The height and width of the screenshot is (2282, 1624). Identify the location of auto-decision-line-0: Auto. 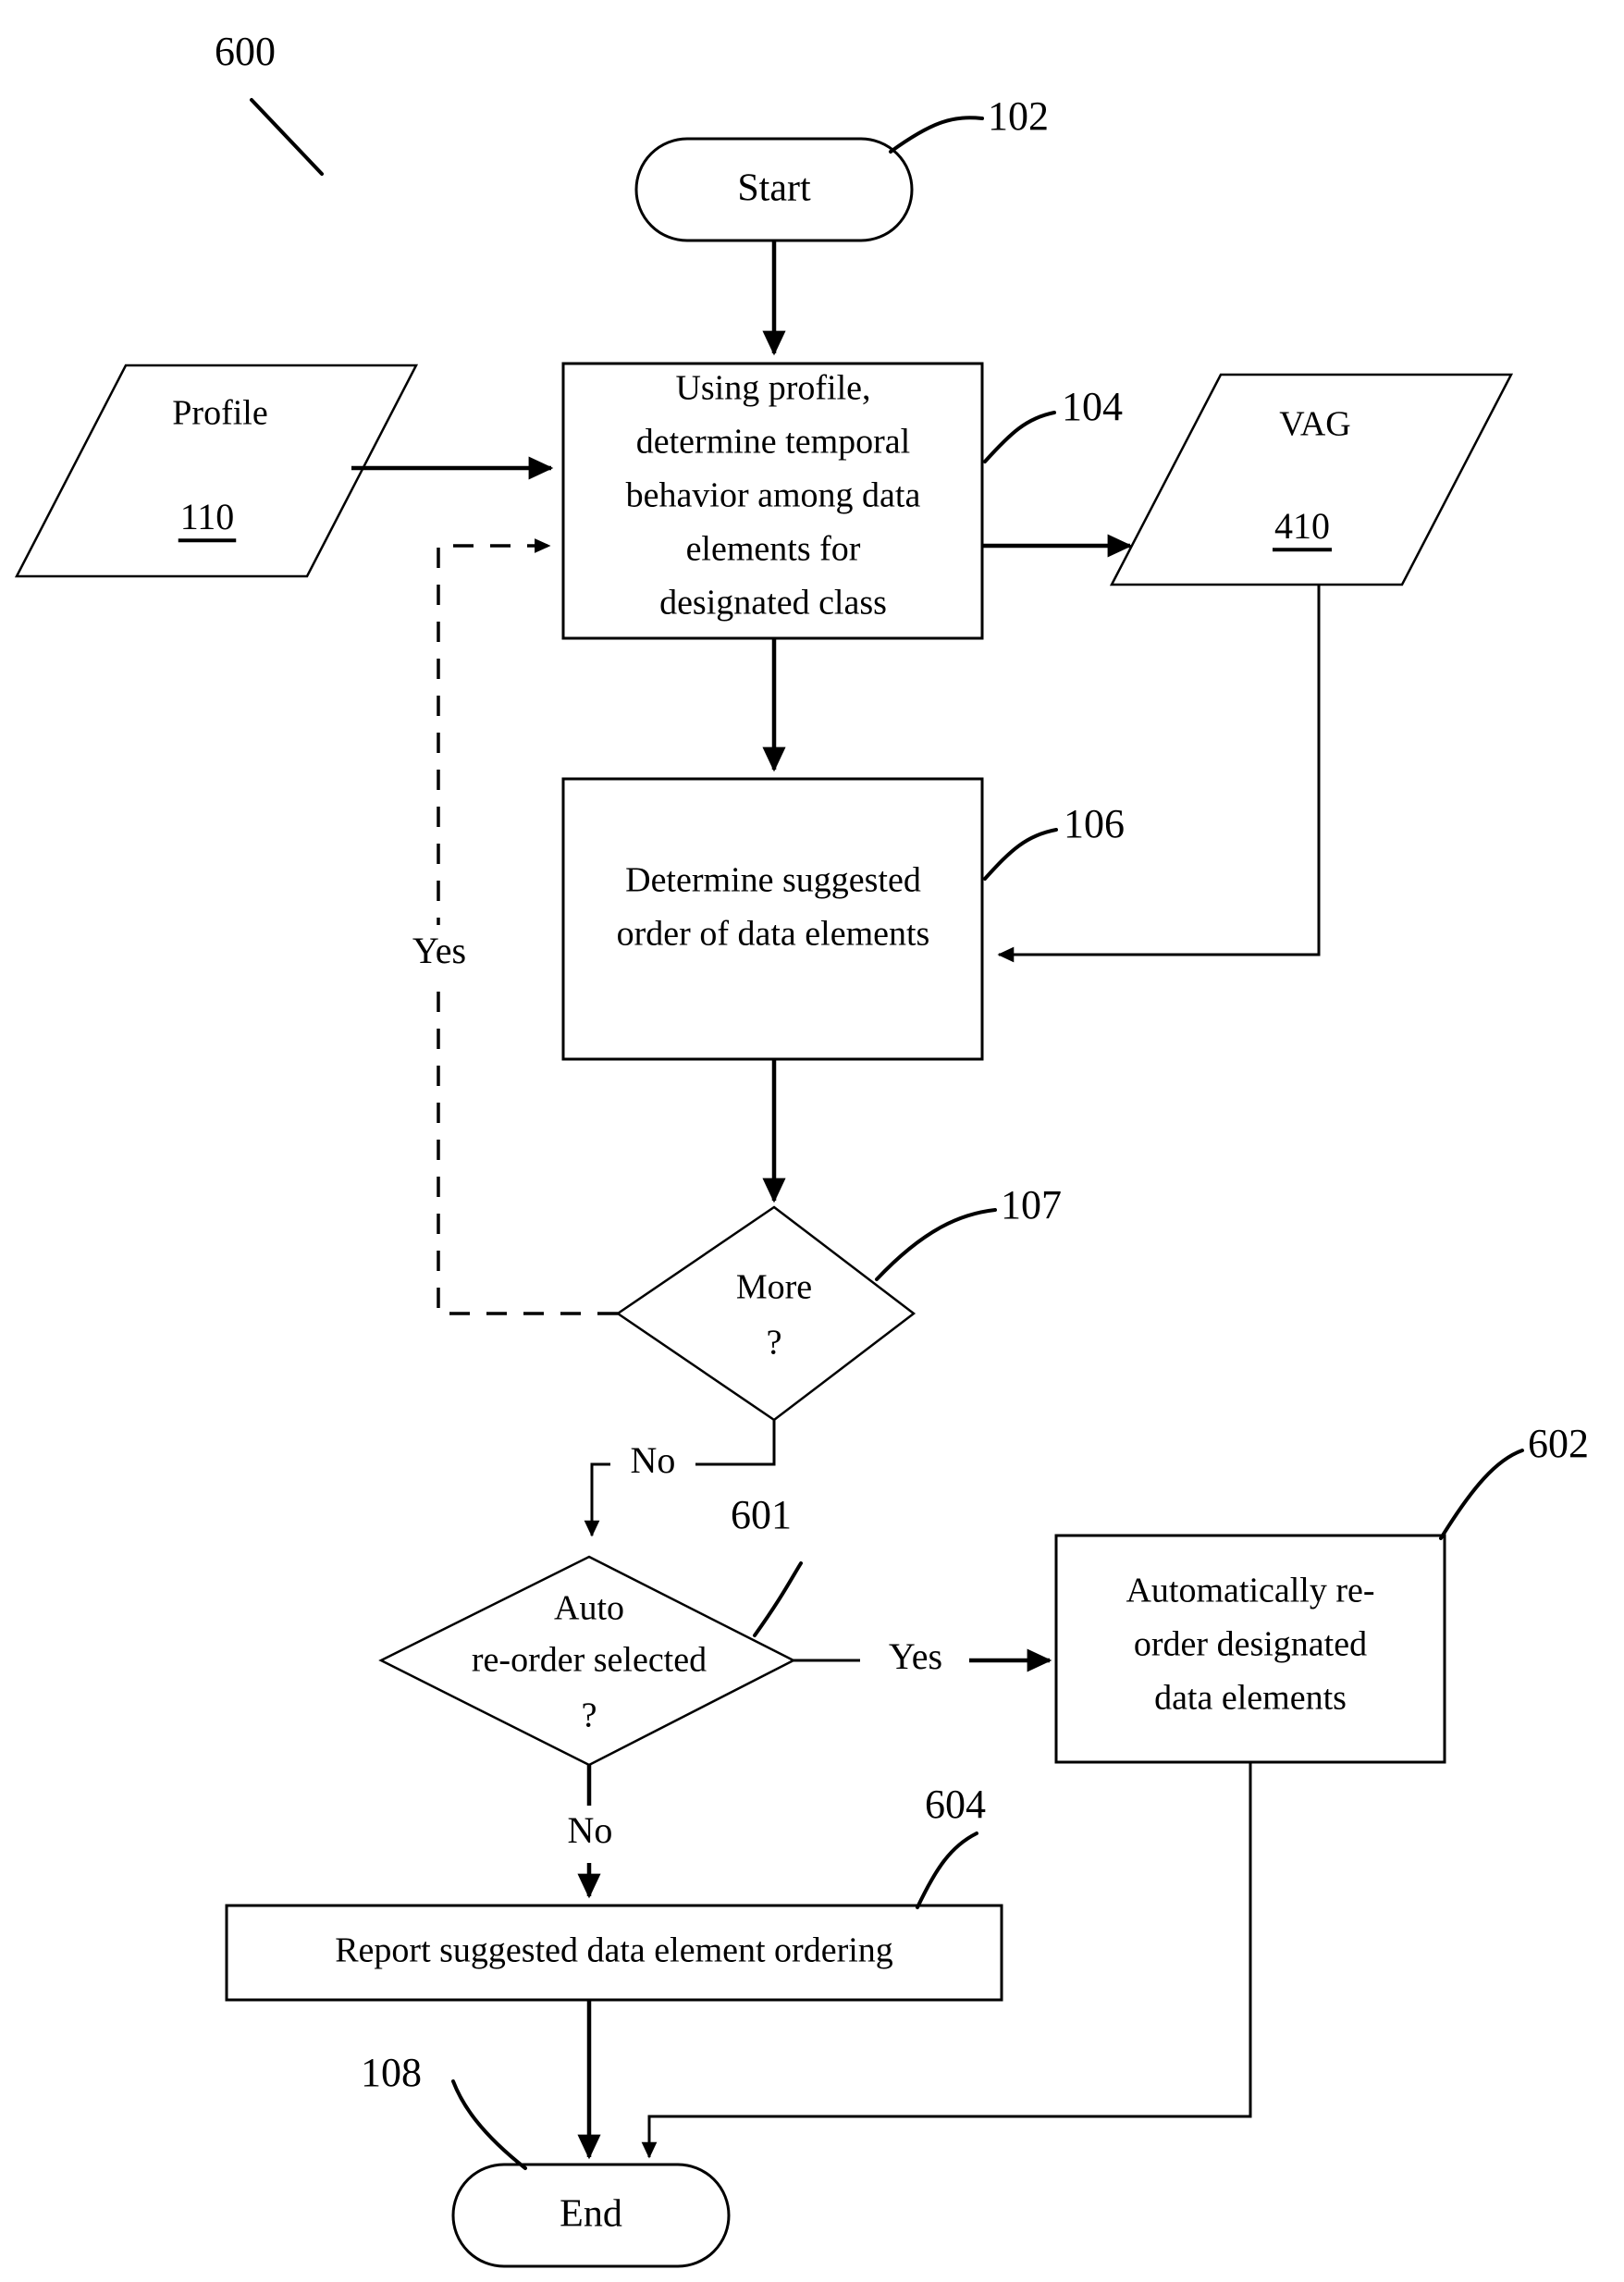
(589, 1608).